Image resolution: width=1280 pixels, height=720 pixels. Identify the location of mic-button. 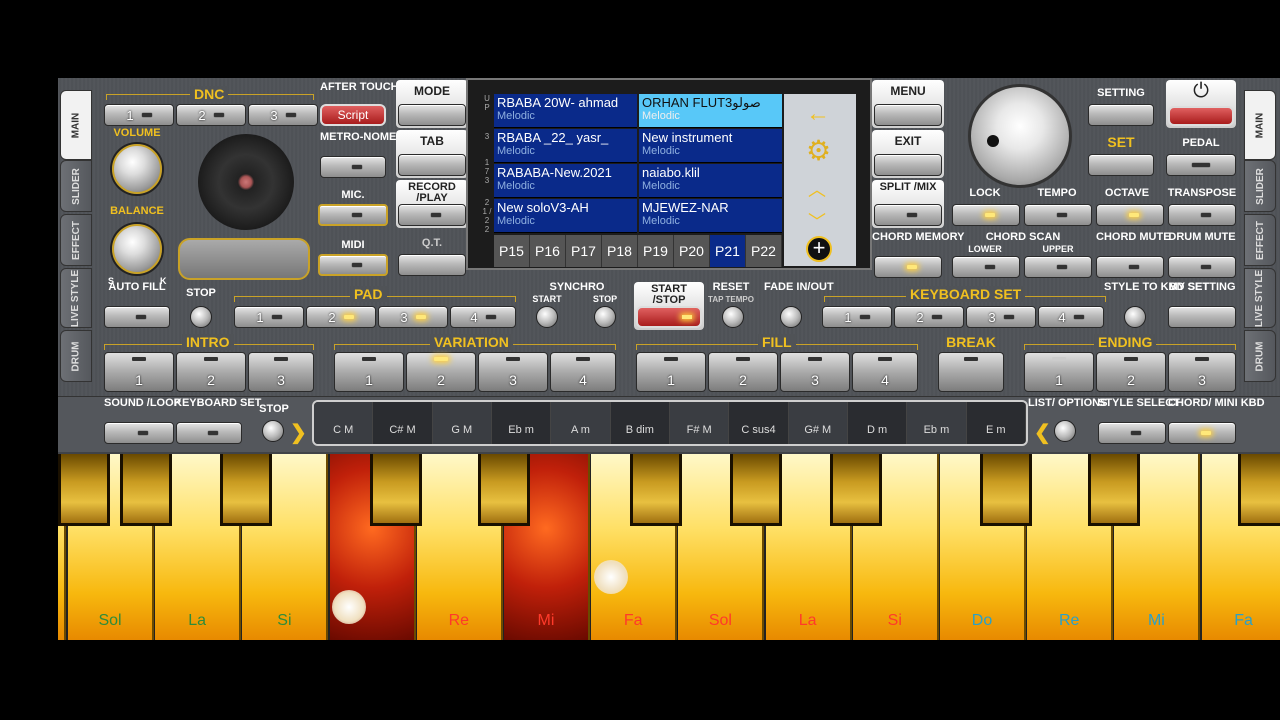
(353, 215).